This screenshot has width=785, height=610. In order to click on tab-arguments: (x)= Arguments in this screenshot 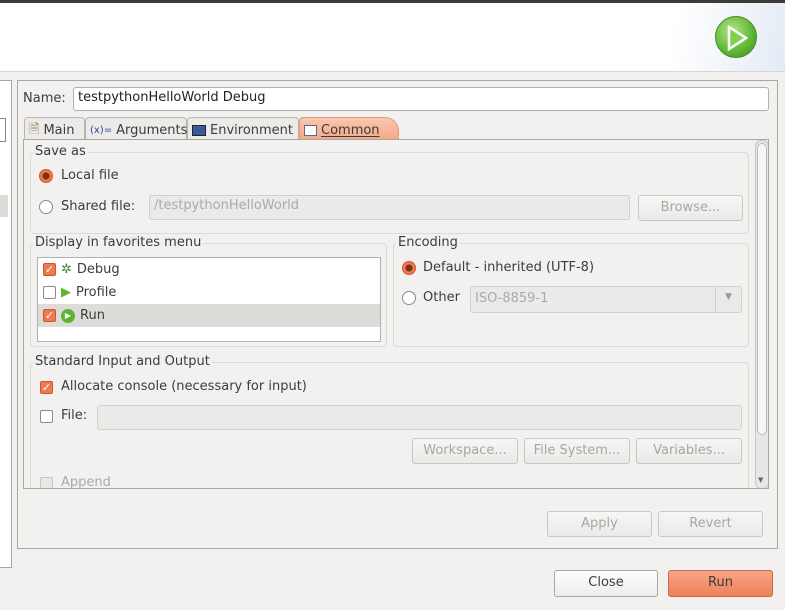, I will do `click(136, 128)`.